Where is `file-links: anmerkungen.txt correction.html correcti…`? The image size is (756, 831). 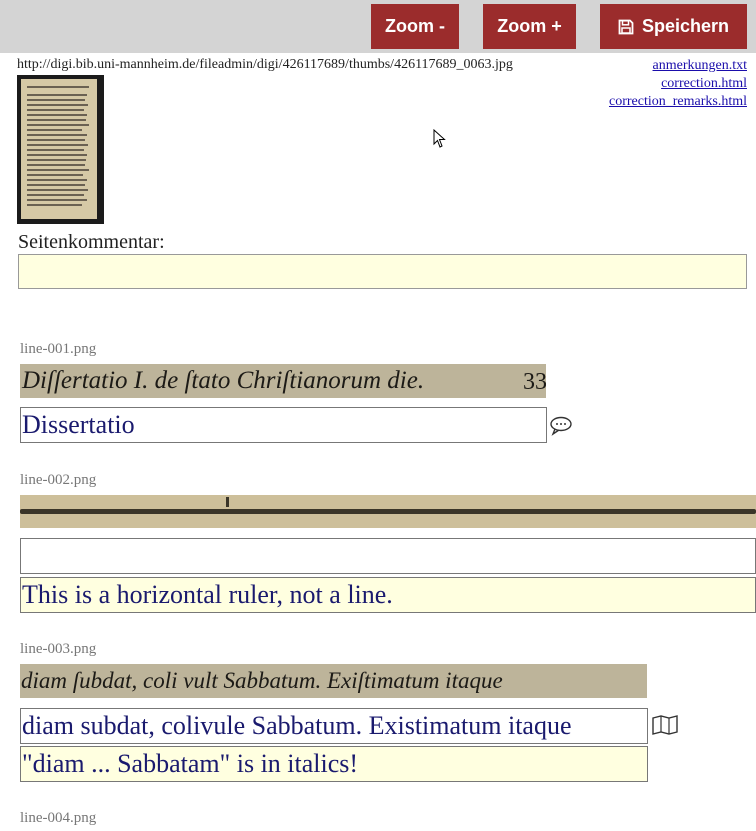 file-links: anmerkungen.txt correction.html correcti… is located at coordinates (678, 84).